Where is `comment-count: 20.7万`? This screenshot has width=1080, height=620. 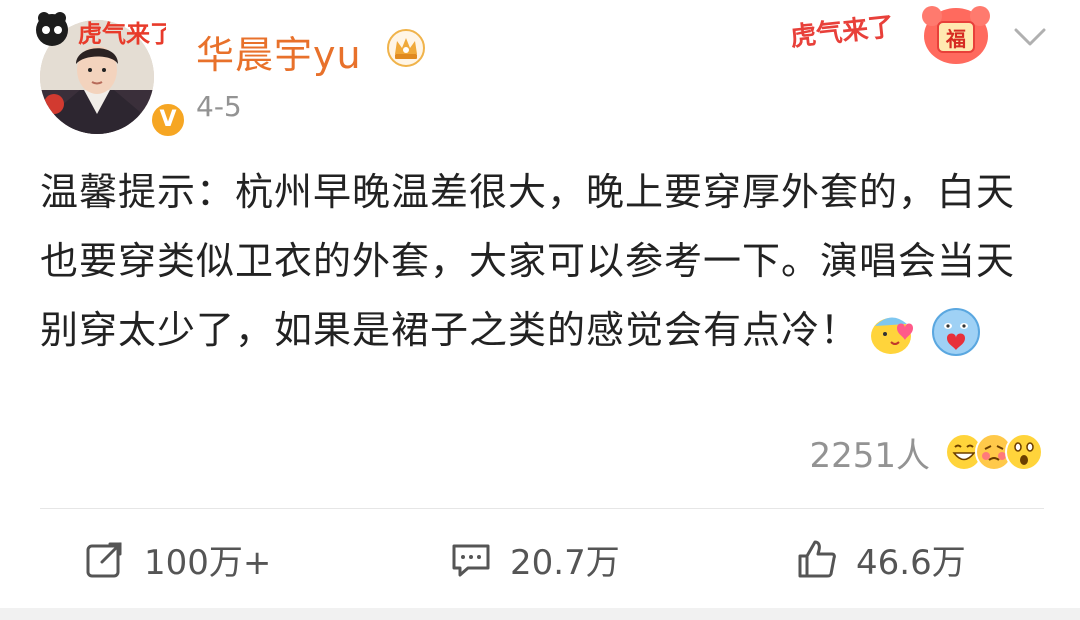 comment-count: 20.7万 is located at coordinates (565, 562).